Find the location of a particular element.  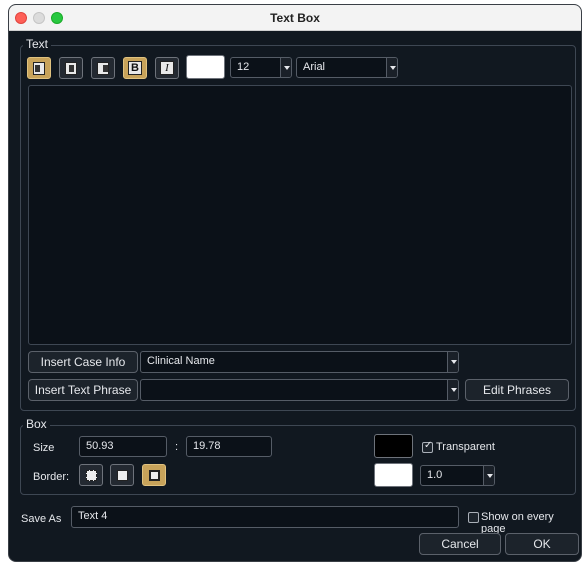

font-family-value: Arial is located at coordinates (314, 67).